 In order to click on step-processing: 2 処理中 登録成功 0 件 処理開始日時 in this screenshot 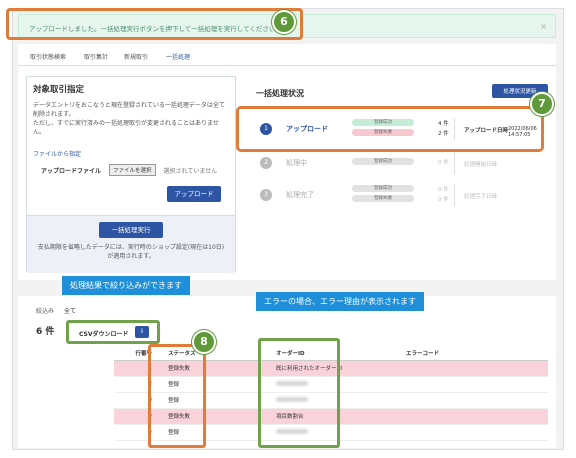, I will do `click(402, 163)`.